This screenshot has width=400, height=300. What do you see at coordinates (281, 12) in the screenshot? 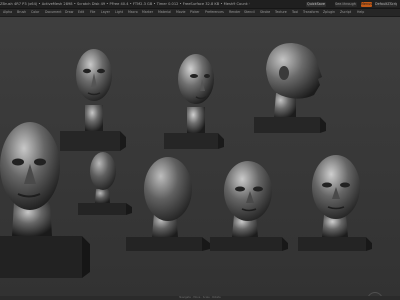
I see `menu-texture: Texture` at bounding box center [281, 12].